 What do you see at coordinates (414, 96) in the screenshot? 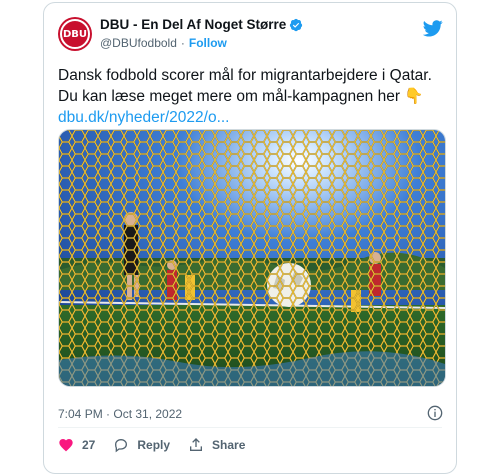
I see `pointing-down-emoji: 👇` at bounding box center [414, 96].